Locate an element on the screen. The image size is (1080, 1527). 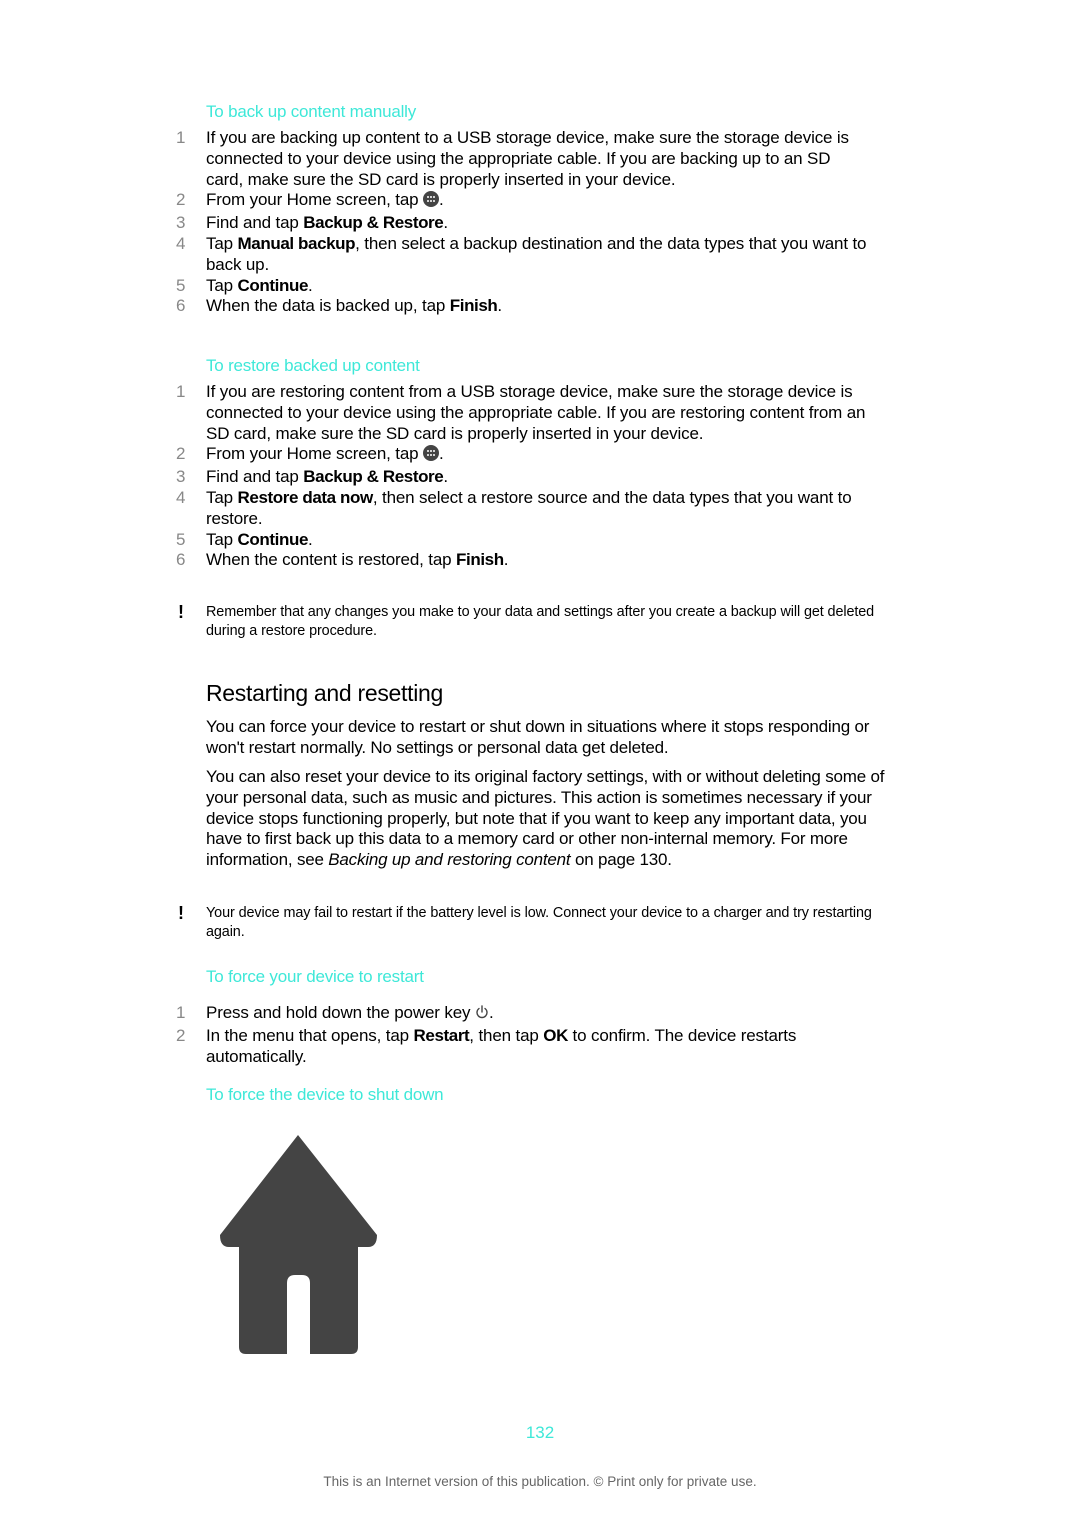
step: 1 Press and hold down the power key . is located at coordinates (520, 1014).